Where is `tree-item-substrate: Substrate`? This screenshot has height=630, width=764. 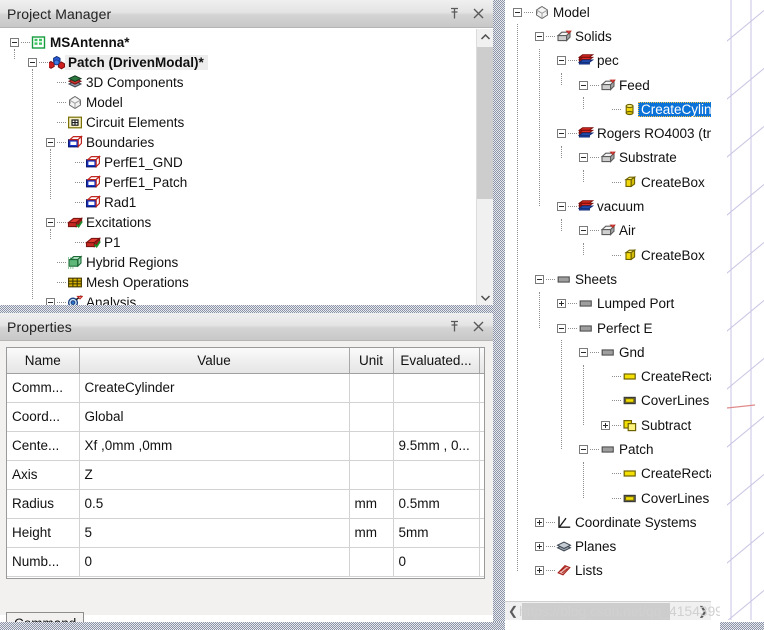
tree-item-substrate: Substrate is located at coordinates (608, 158).